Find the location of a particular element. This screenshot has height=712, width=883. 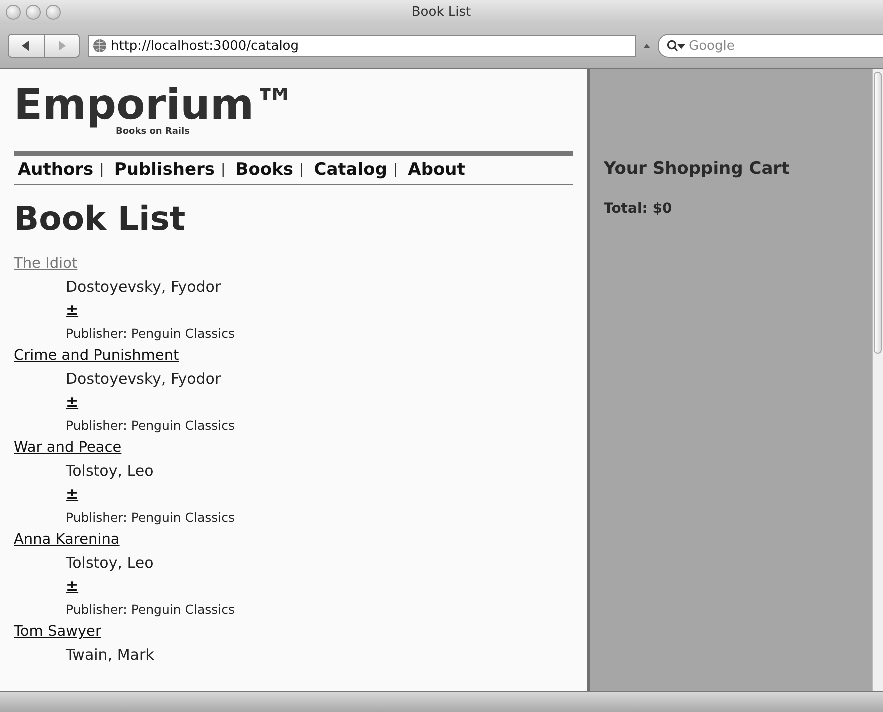

book-title-link: War and Peace is located at coordinates (68, 448).